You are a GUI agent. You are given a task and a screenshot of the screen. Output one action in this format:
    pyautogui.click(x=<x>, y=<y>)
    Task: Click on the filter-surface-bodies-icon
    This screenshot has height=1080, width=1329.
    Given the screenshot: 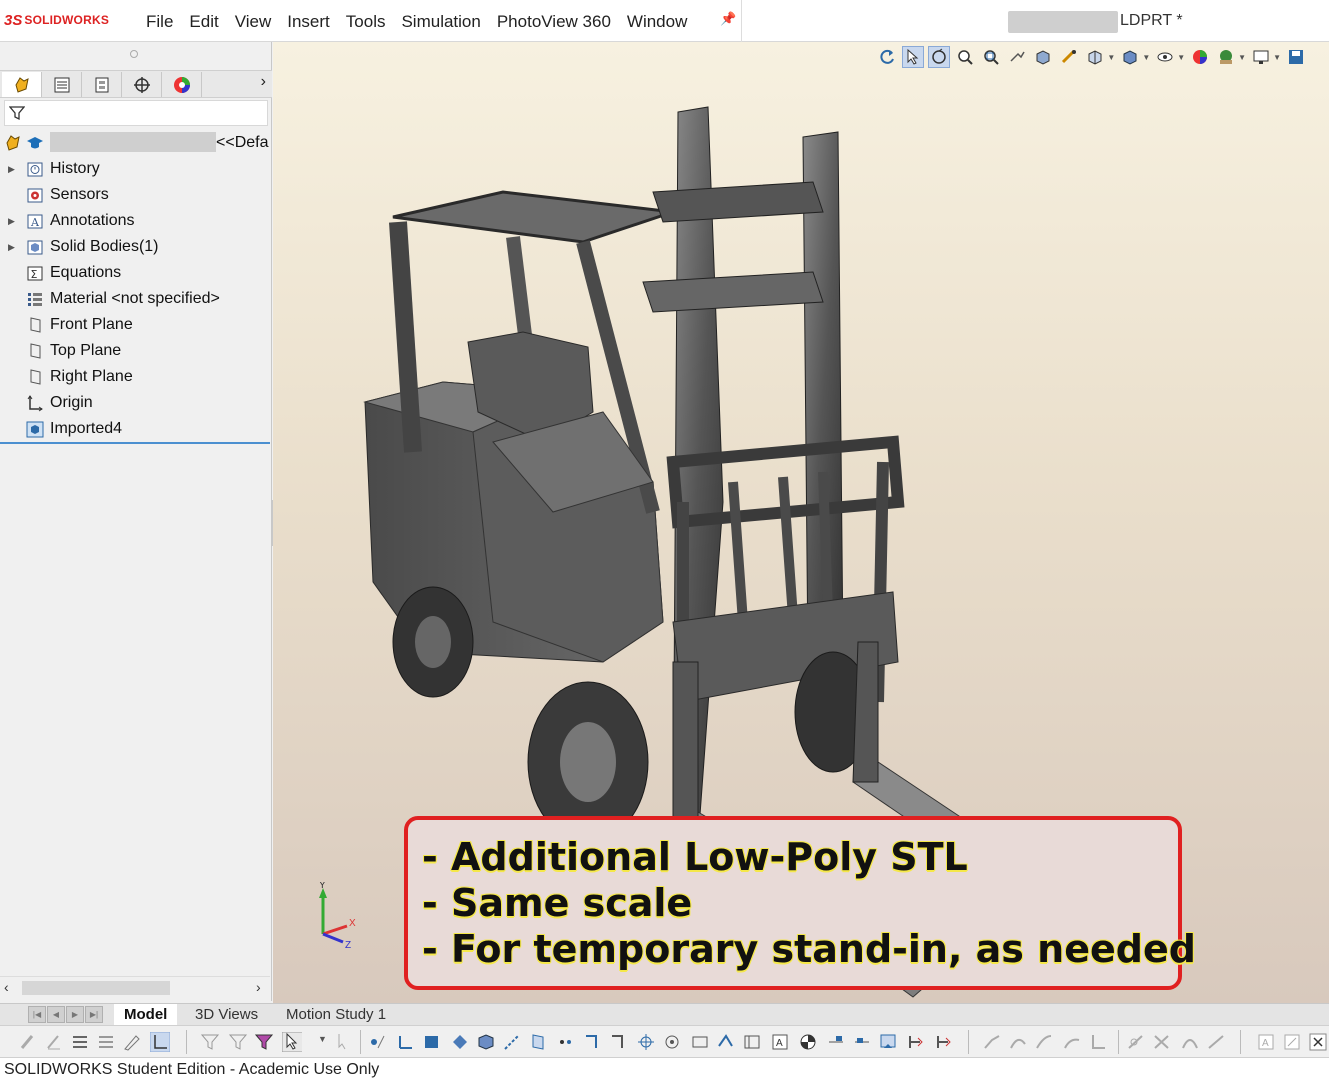 What is the action you would take?
    pyautogui.click(x=460, y=1042)
    